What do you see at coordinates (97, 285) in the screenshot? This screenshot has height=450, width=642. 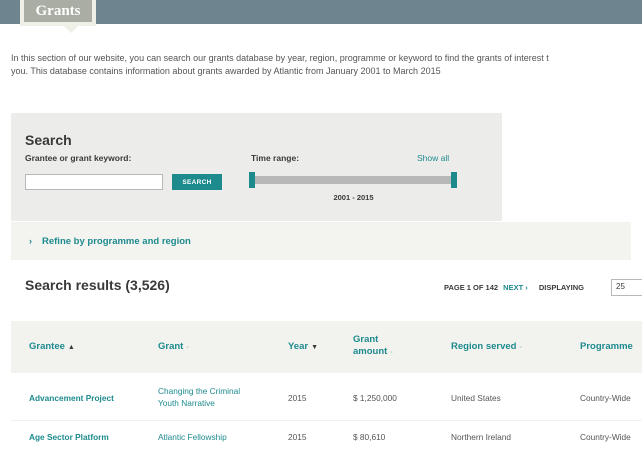 I see `results-title: Search results (3,526)` at bounding box center [97, 285].